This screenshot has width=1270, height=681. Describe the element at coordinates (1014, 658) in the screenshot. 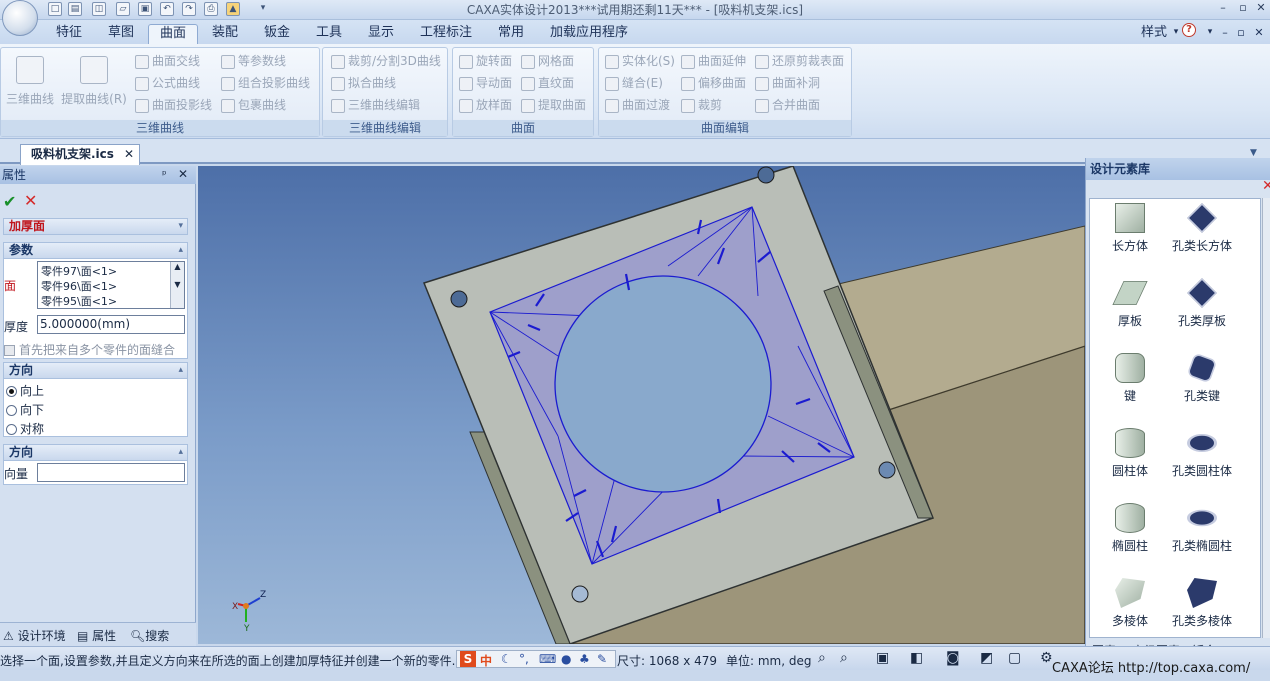

I see `shading-icon: ▢` at that location.